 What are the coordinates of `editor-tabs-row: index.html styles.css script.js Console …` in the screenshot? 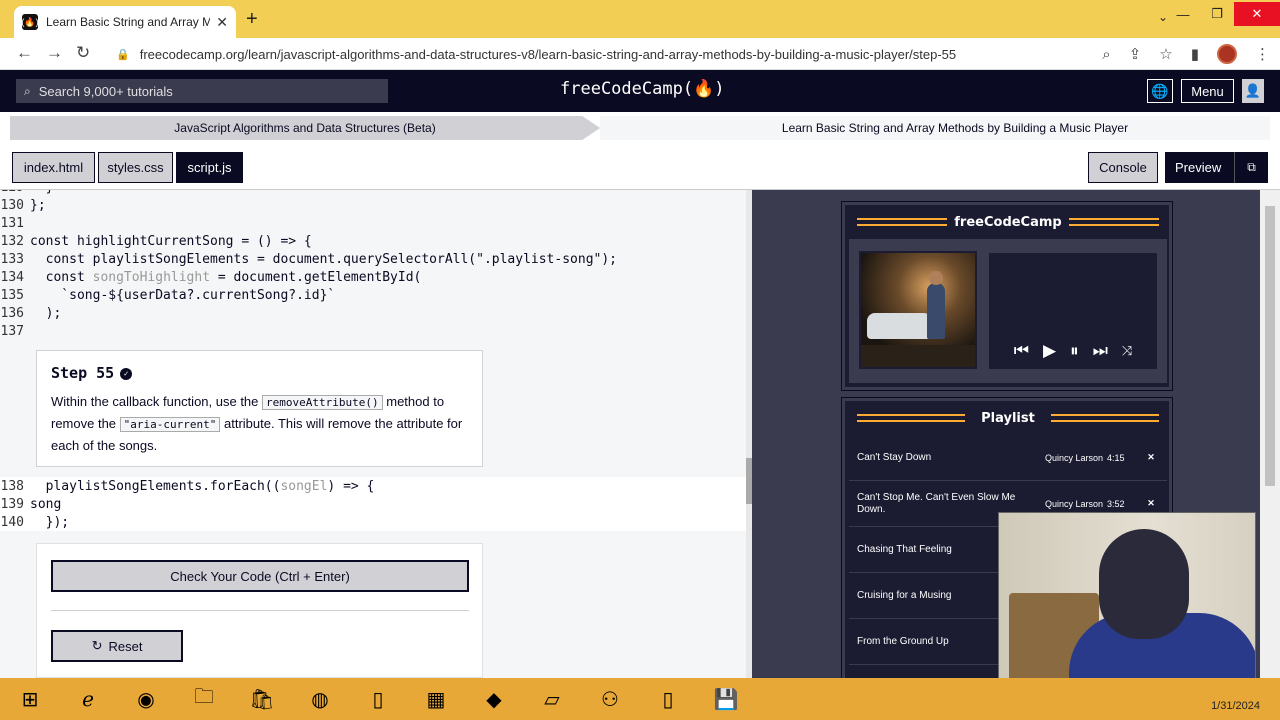 It's located at (640, 167).